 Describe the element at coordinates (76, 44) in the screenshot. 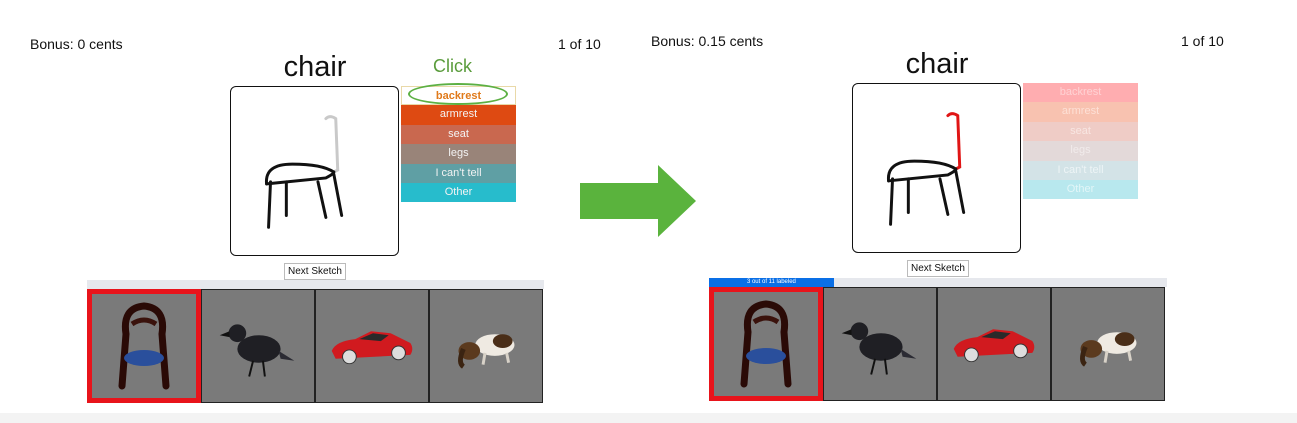

I see `bonus-label: Bonus: 0 cents` at that location.